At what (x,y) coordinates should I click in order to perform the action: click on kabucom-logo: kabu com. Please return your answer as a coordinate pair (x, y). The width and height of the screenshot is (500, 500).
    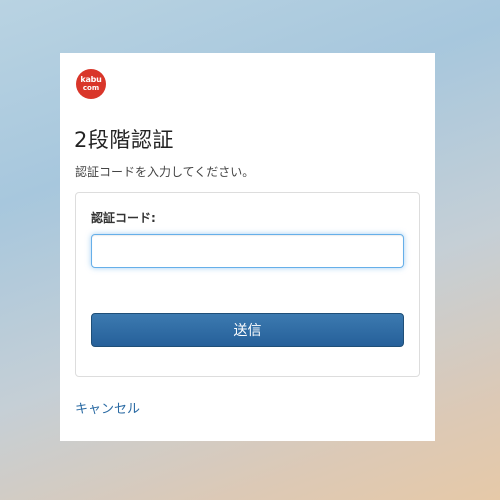
    Looking at the image, I should click on (91, 84).